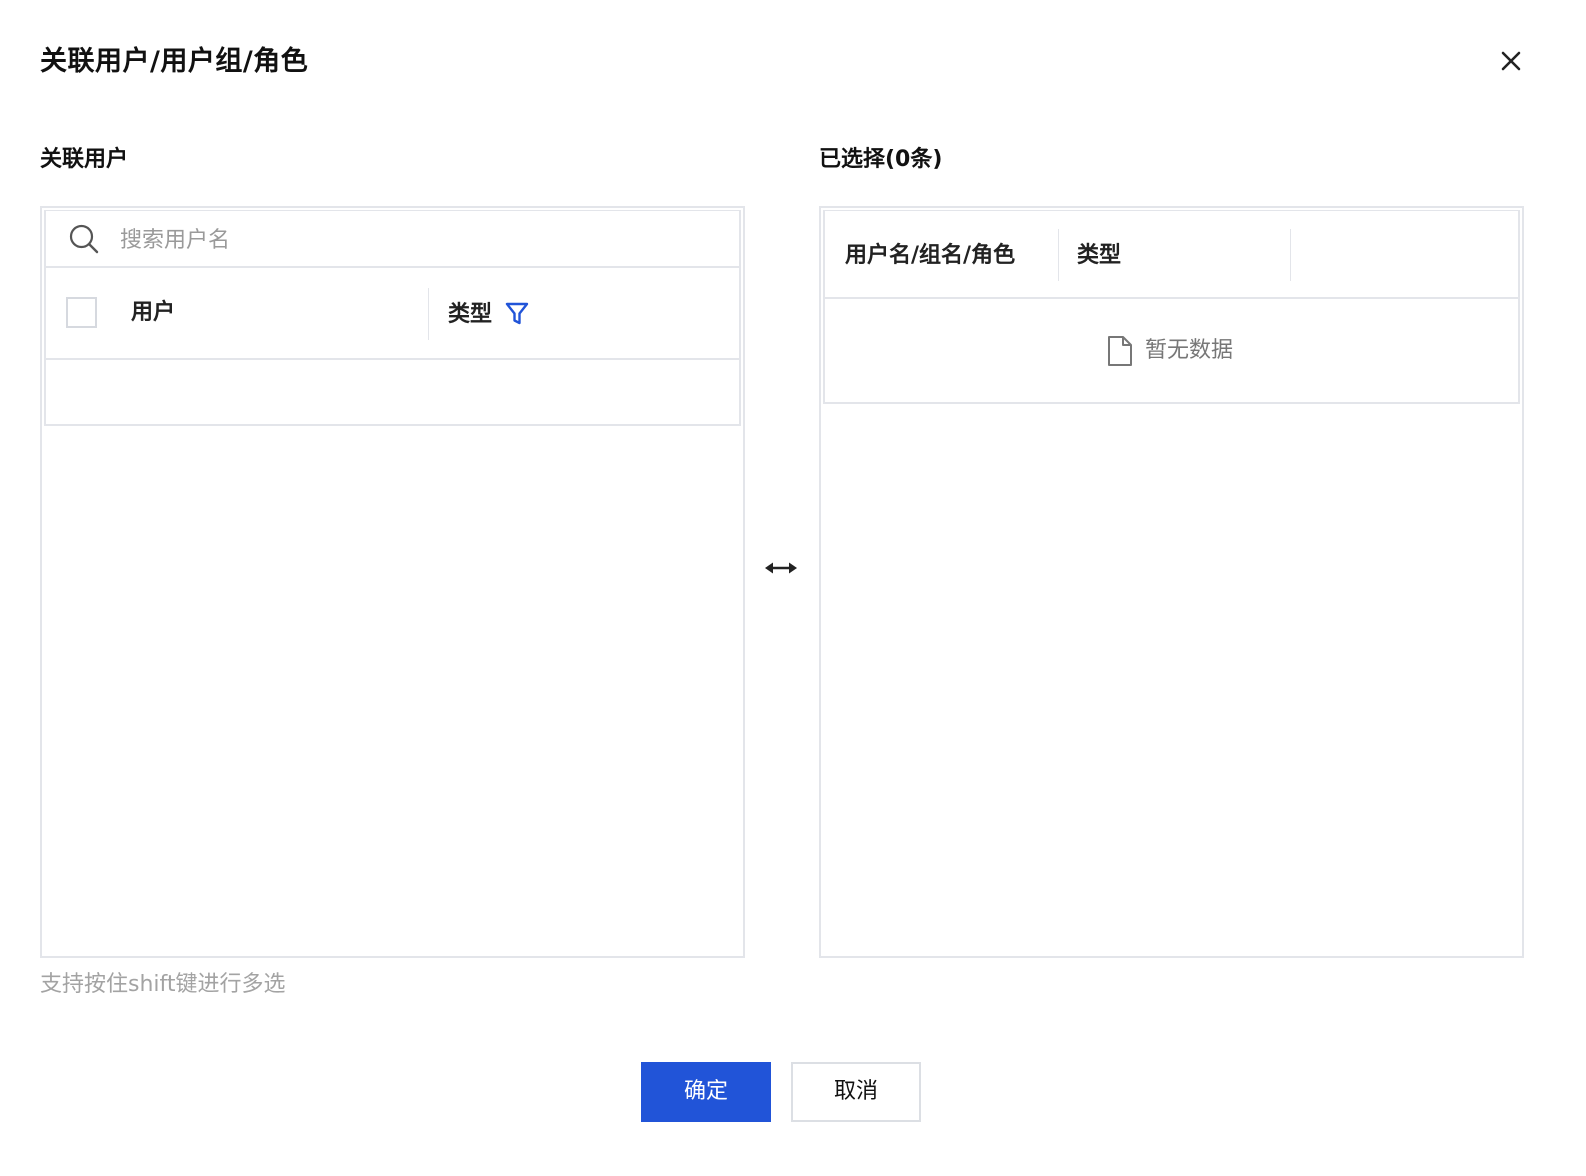  Describe the element at coordinates (392, 314) in the screenshot. I see `table-header: 用户 类型` at that location.